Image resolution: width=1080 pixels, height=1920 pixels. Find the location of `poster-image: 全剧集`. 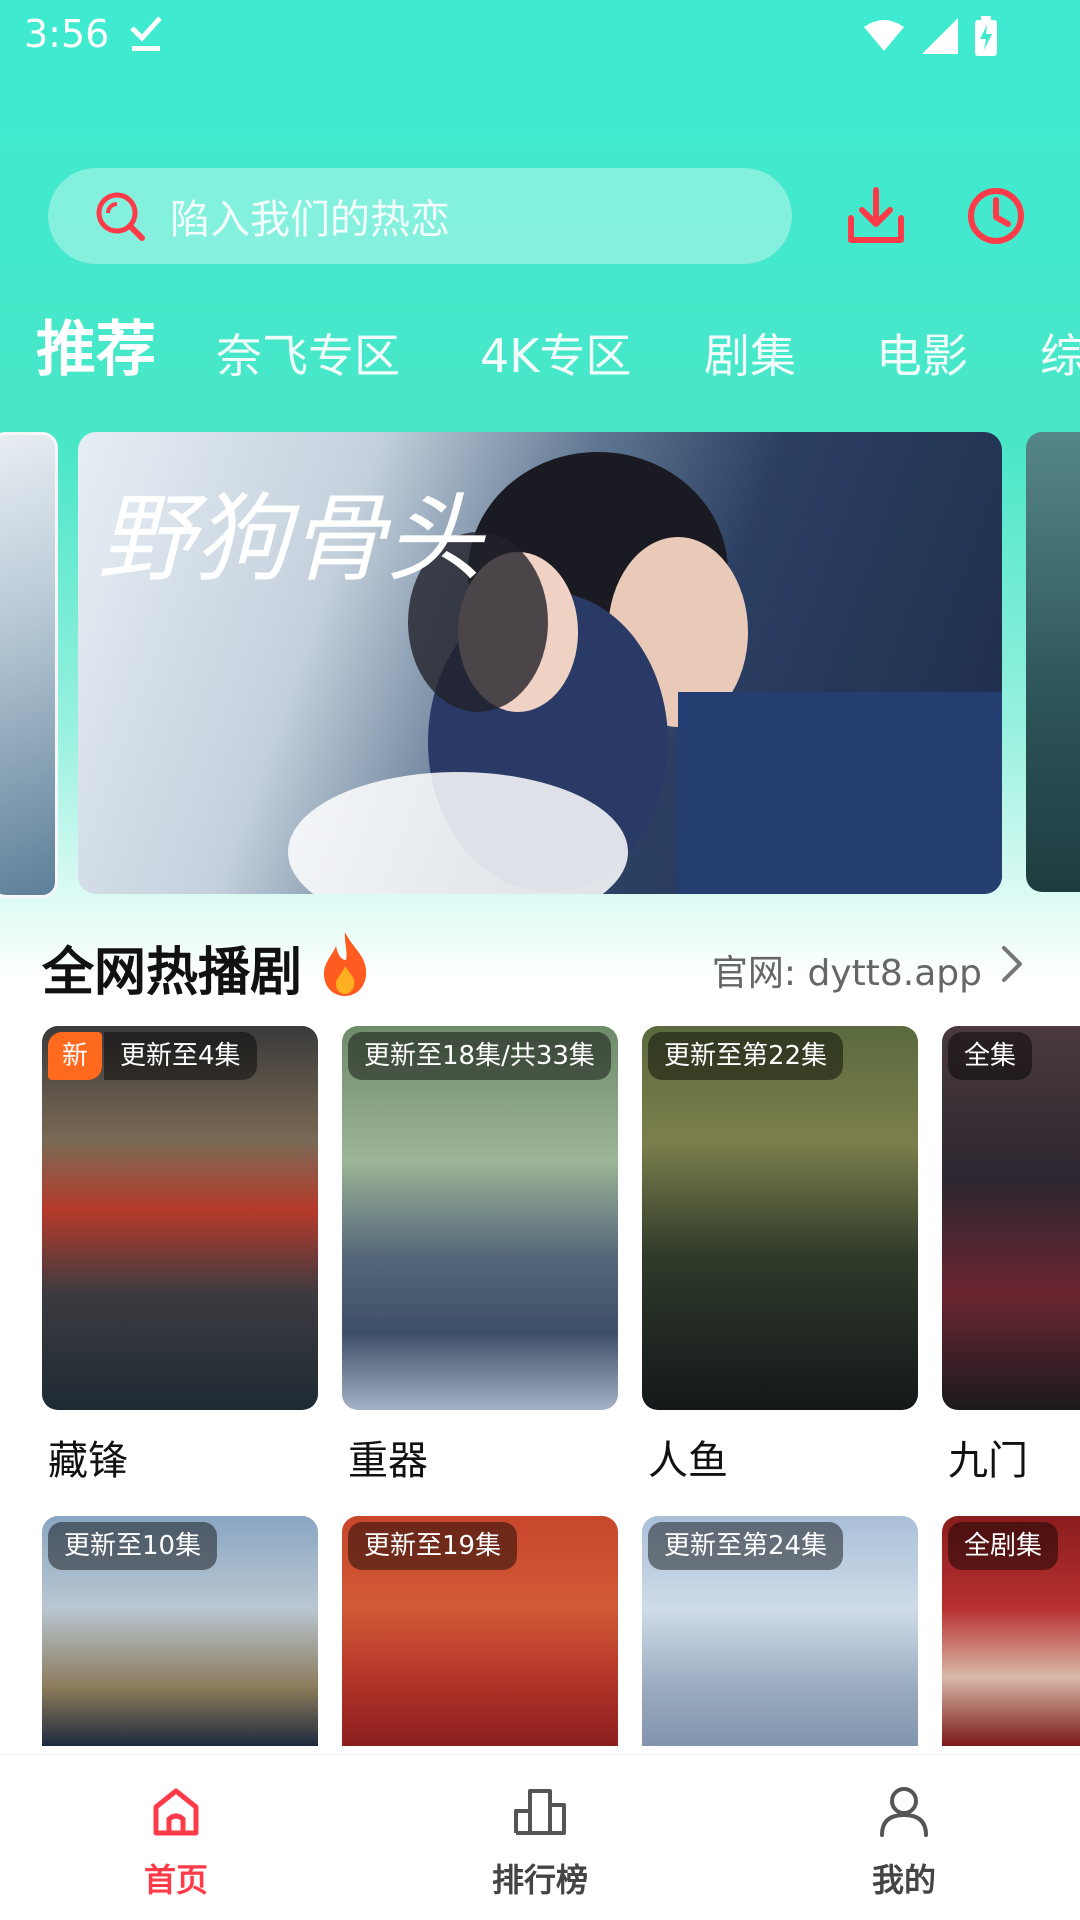

poster-image: 全剧集 is located at coordinates (1011, 1631).